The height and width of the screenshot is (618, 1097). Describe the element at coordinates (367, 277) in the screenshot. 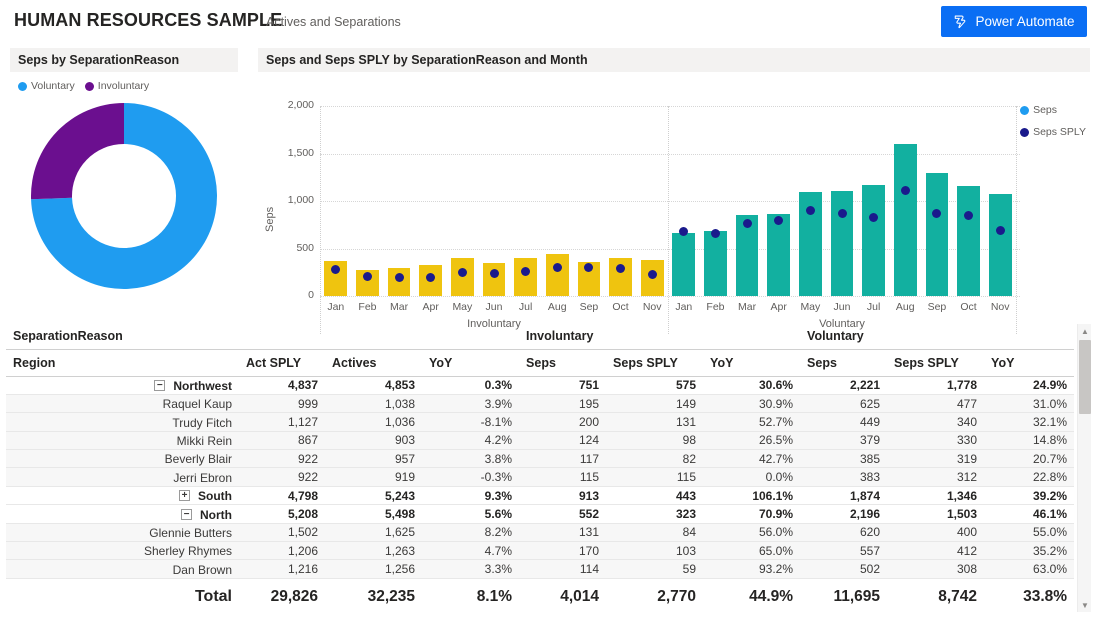

I see `marker-involuntary-feb` at that location.